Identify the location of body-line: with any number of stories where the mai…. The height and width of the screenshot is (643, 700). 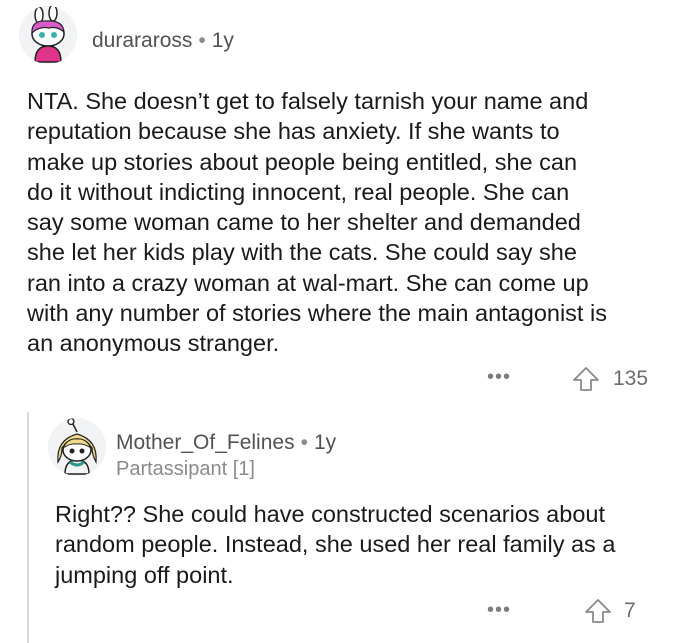
(317, 313).